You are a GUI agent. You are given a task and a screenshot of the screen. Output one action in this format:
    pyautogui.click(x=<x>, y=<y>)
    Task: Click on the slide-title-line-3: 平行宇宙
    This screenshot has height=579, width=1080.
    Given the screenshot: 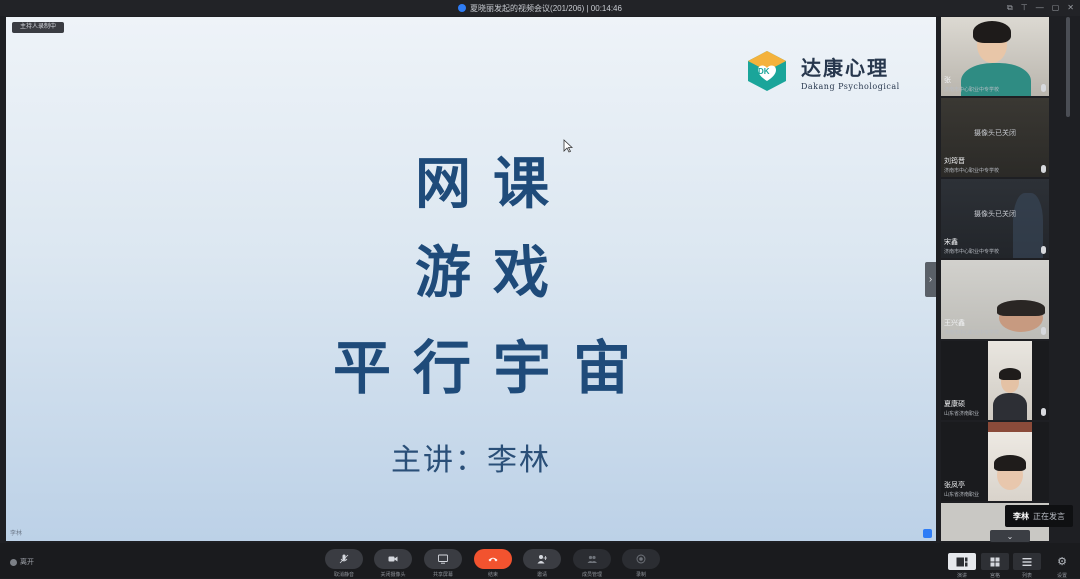 What is the action you would take?
    pyautogui.click(x=492, y=368)
    